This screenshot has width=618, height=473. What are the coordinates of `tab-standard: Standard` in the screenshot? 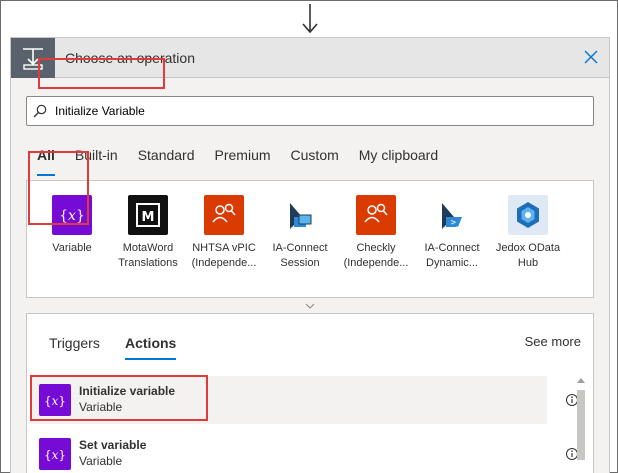 It's located at (166, 158).